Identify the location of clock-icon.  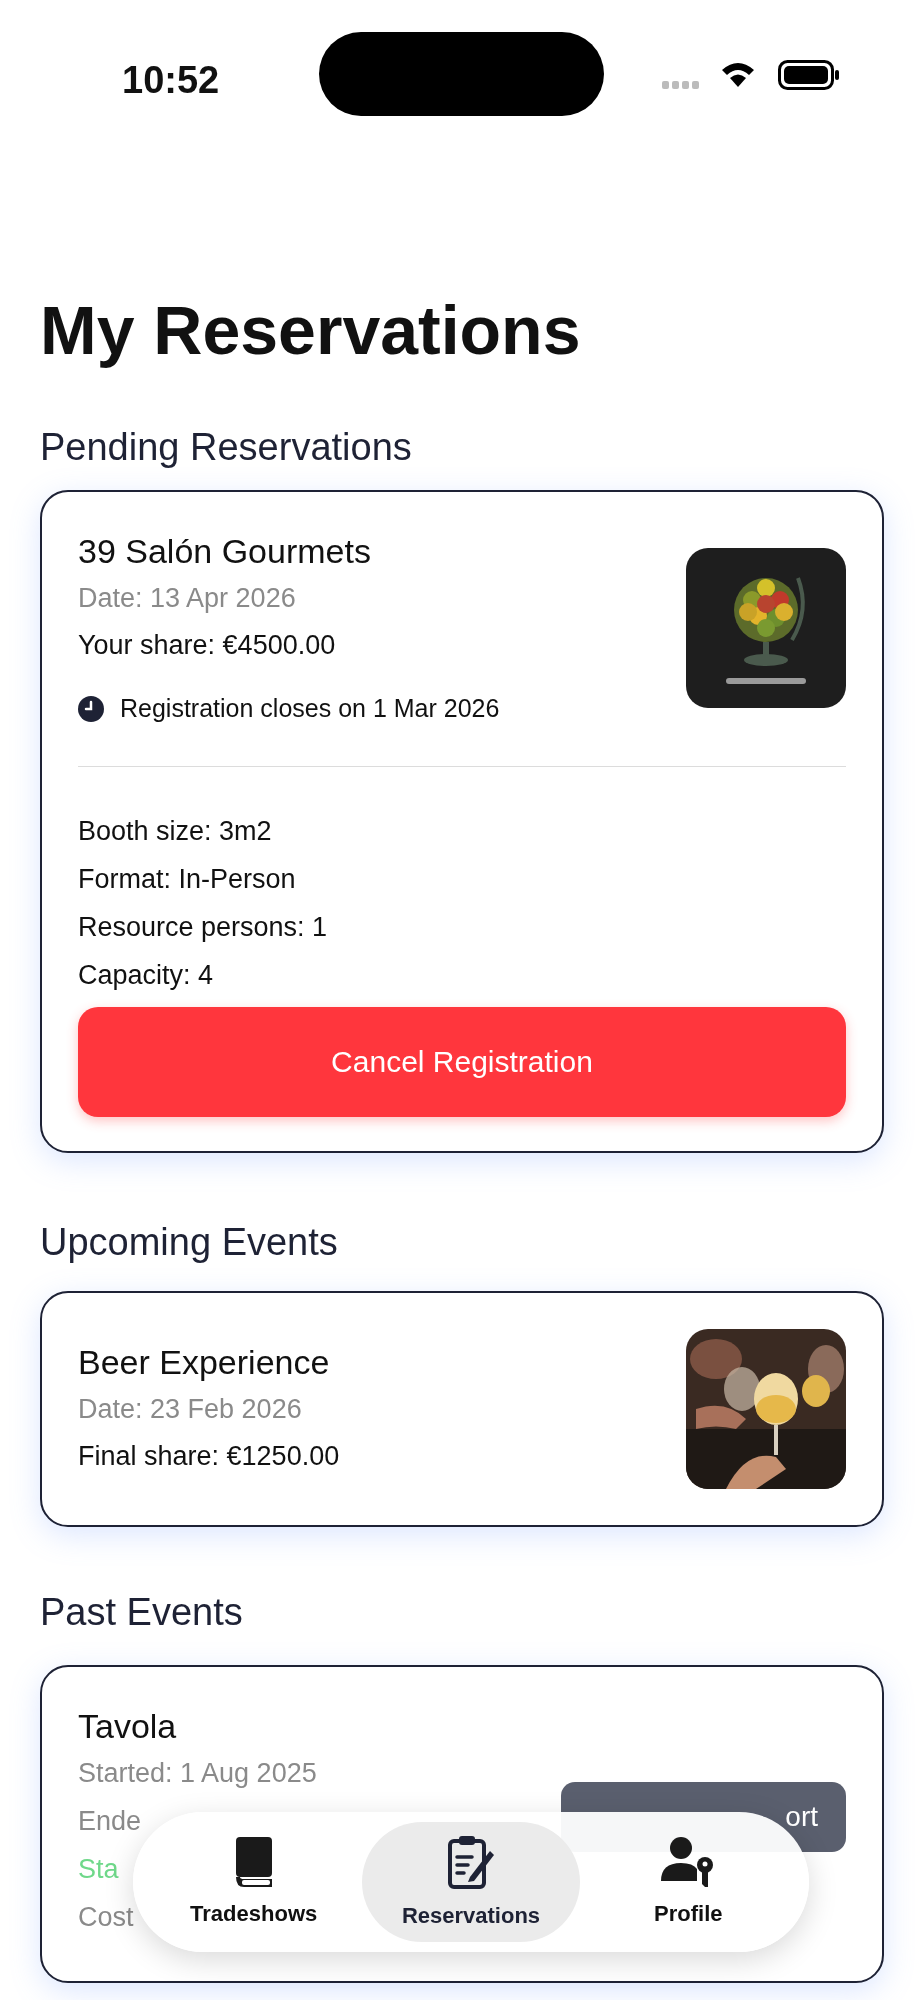
(91, 708).